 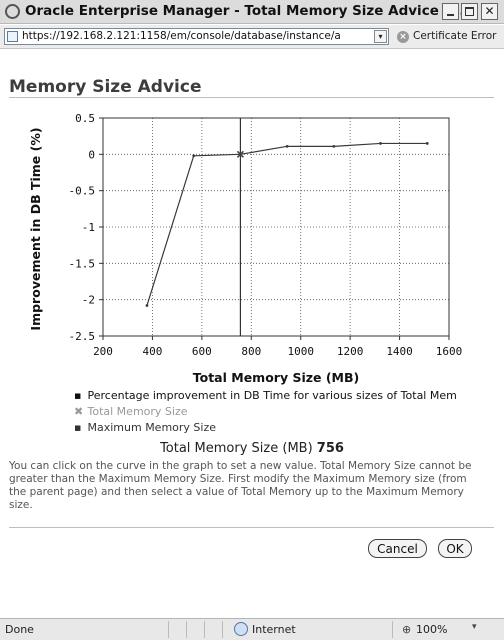 I want to click on y-axis-label: Improvement in DB Time (%), so click(x=35, y=228).